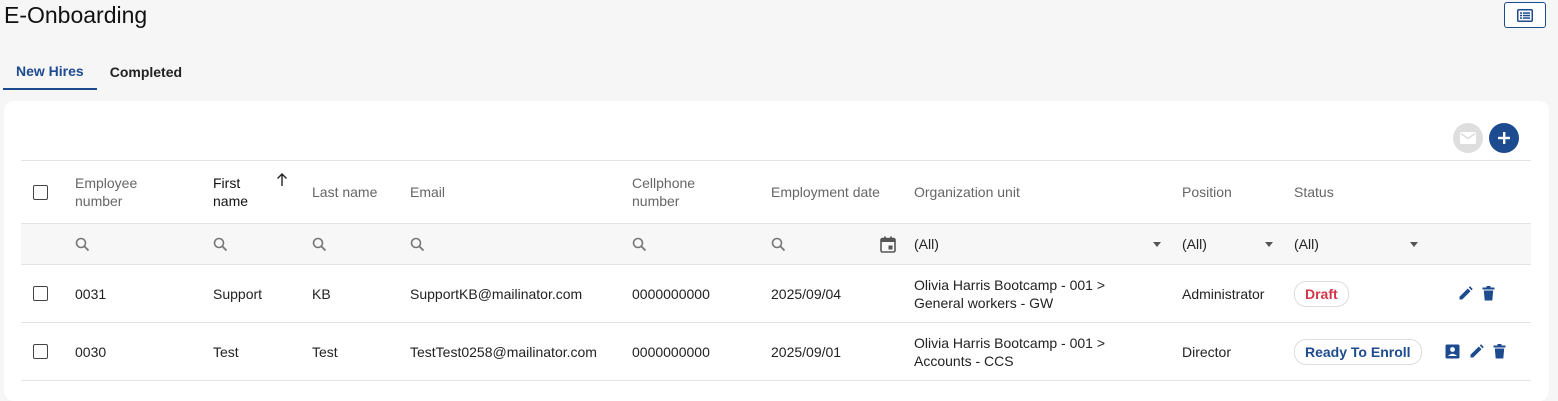 This screenshot has width=1558, height=401. I want to click on view-toggle-button, so click(1525, 15).